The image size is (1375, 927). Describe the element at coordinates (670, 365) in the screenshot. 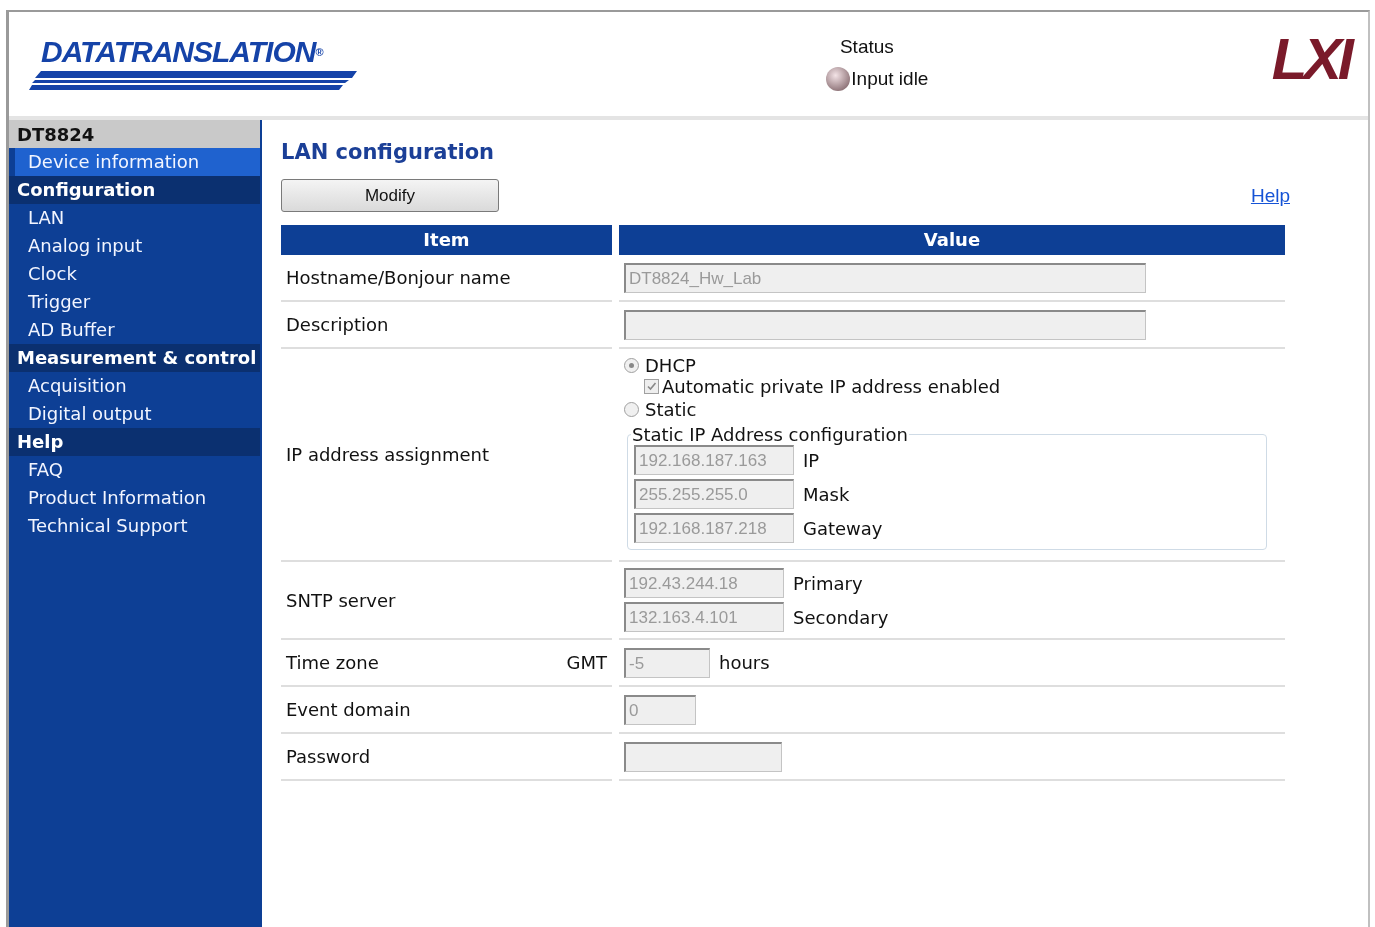

I see `radio-label: DHCP` at that location.